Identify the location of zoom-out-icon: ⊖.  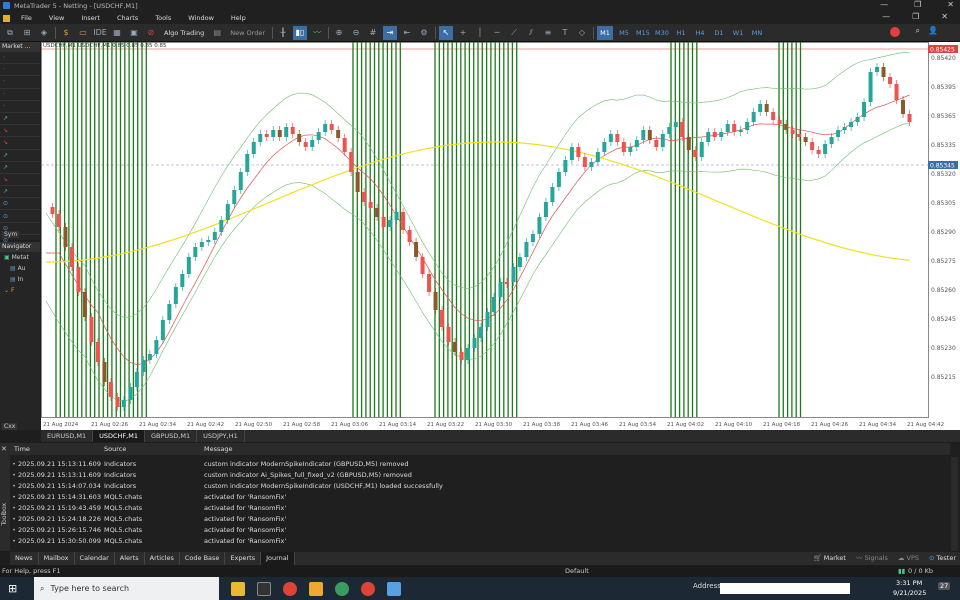
(356, 33).